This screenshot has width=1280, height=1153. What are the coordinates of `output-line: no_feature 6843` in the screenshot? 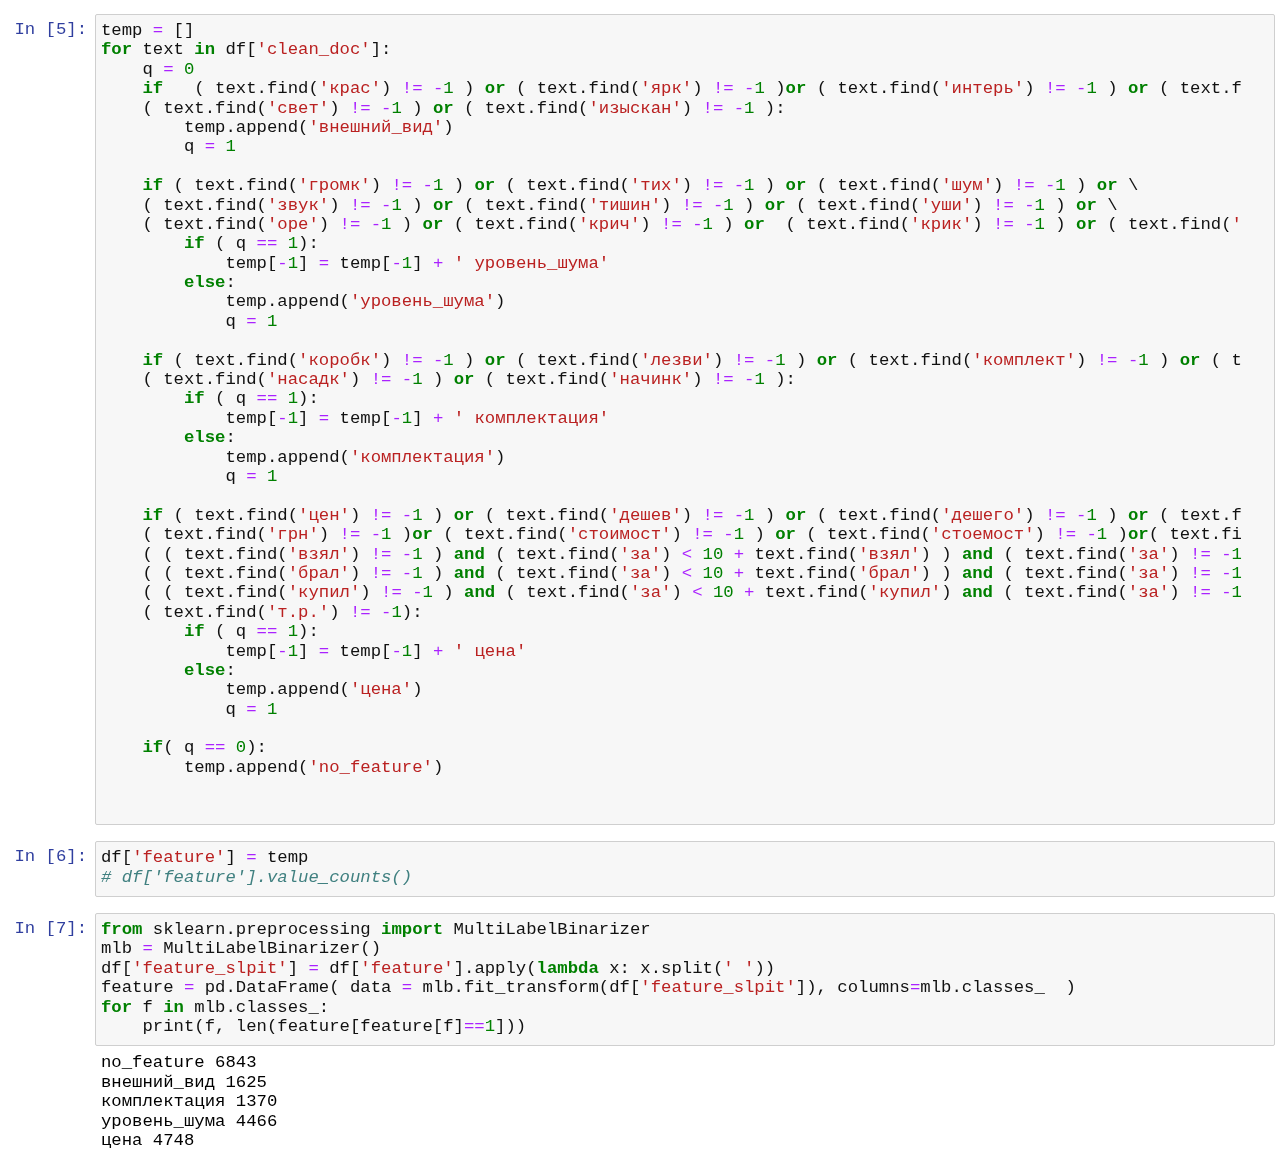 It's located at (179, 1063).